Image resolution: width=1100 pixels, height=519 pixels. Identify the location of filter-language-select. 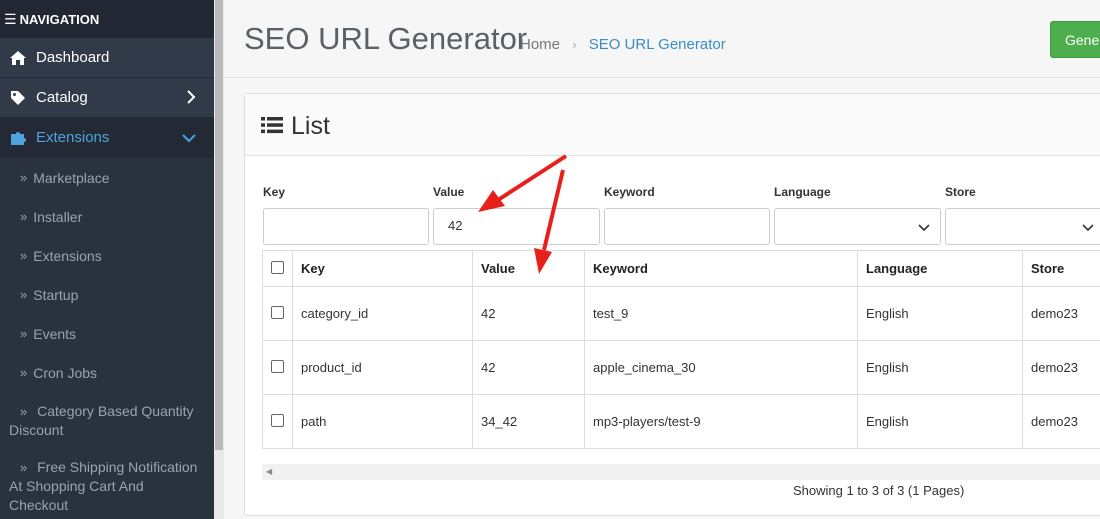
(857, 226).